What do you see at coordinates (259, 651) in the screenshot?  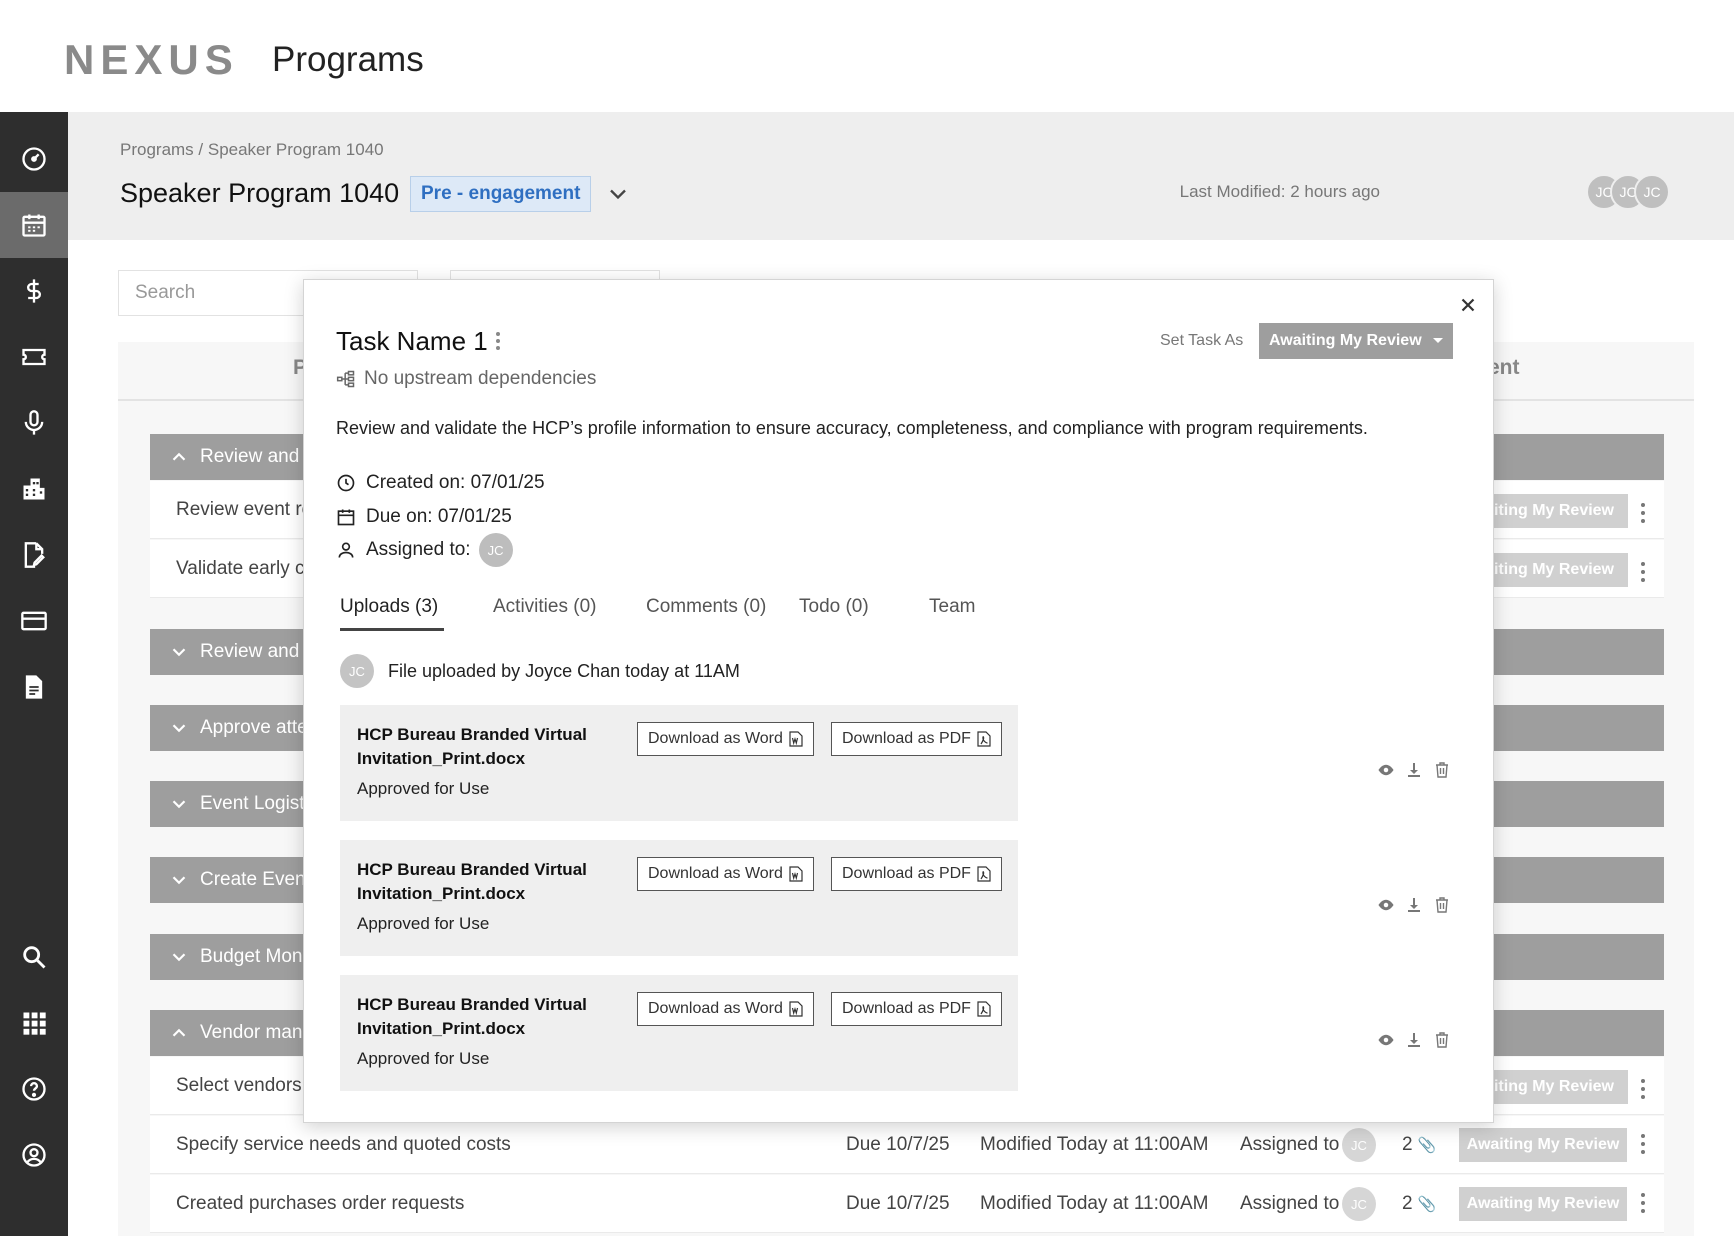 I see `task-group-label: Review and C` at bounding box center [259, 651].